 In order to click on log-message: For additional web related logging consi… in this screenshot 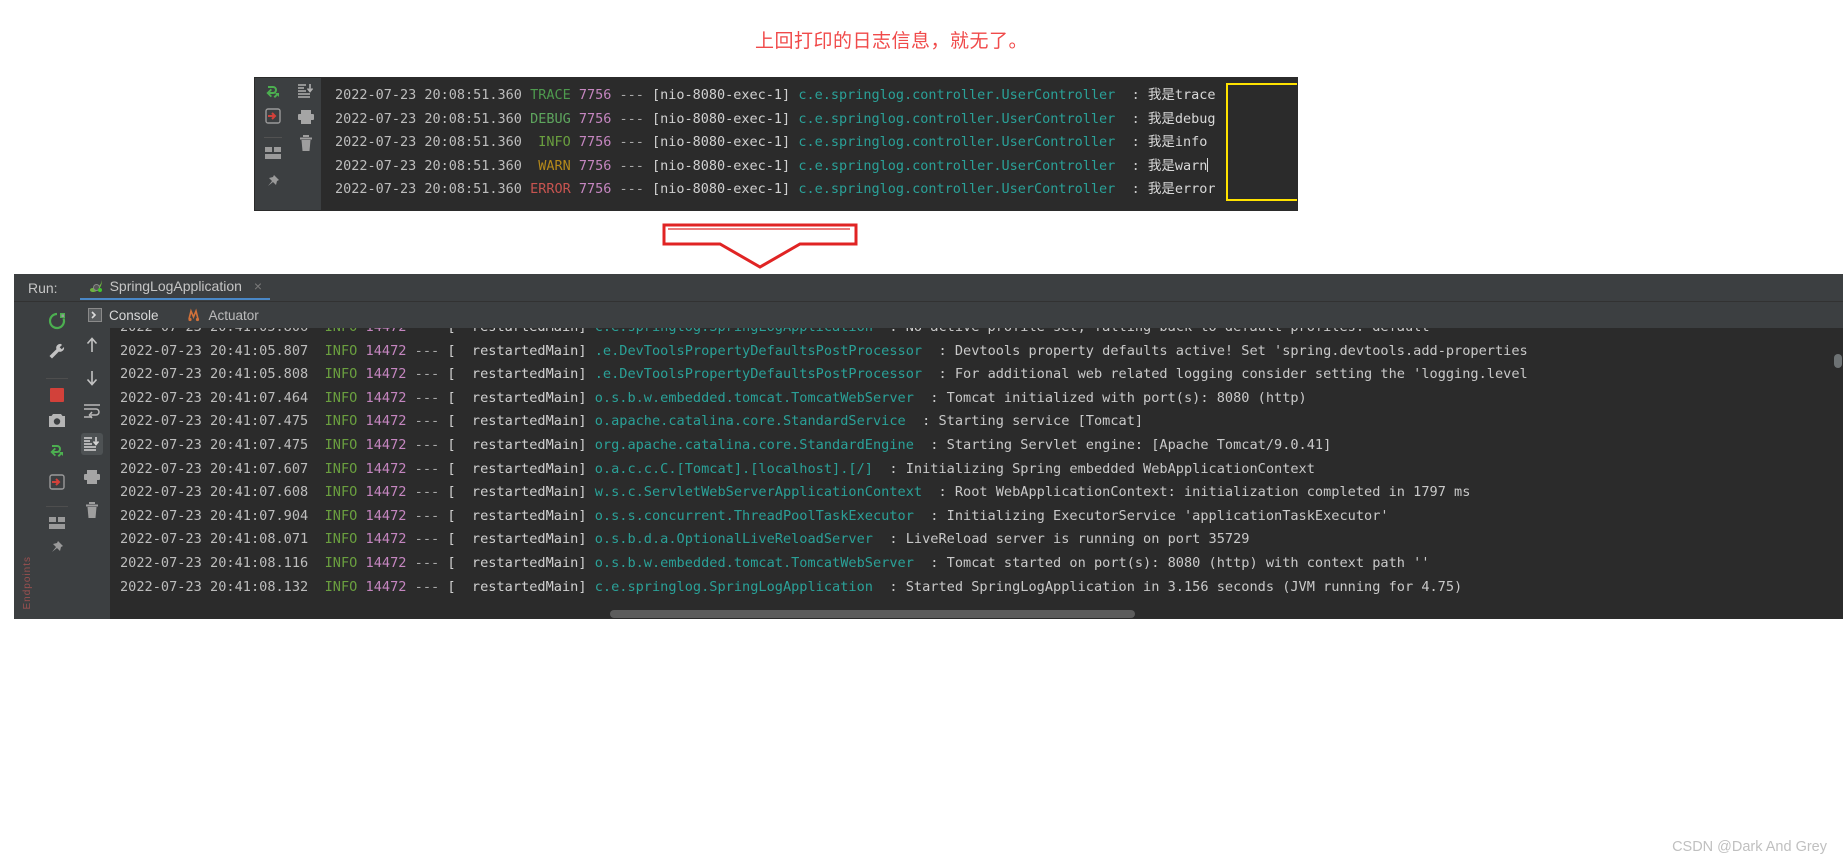, I will do `click(1241, 374)`.